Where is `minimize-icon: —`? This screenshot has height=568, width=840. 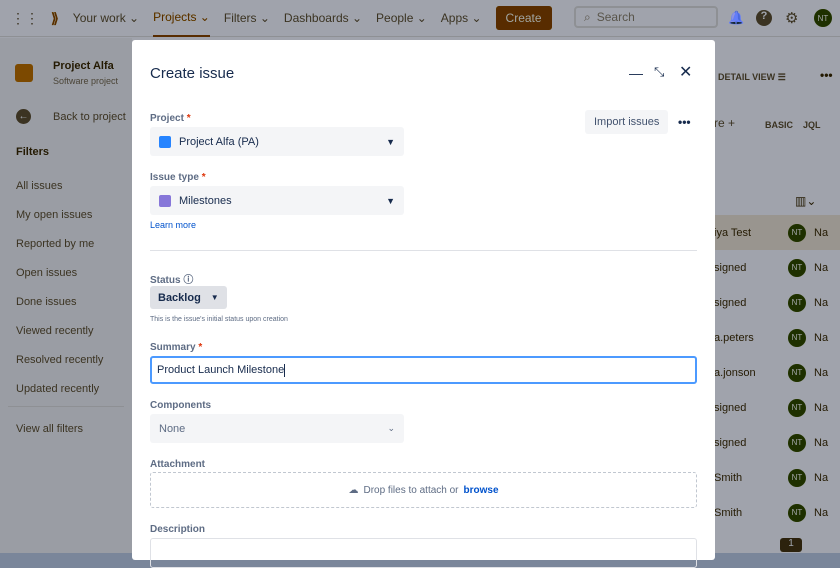
minimize-icon: — is located at coordinates (636, 73).